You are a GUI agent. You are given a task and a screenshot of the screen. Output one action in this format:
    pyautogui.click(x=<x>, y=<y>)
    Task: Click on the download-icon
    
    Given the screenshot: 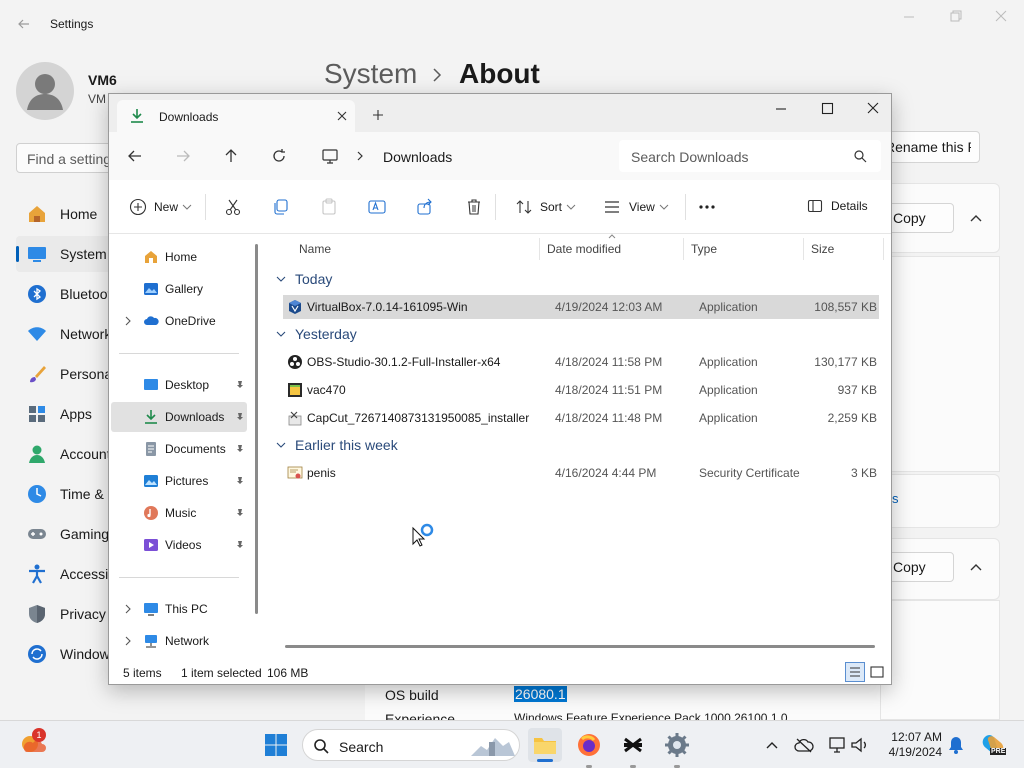 What is the action you would take?
    pyautogui.click(x=151, y=417)
    